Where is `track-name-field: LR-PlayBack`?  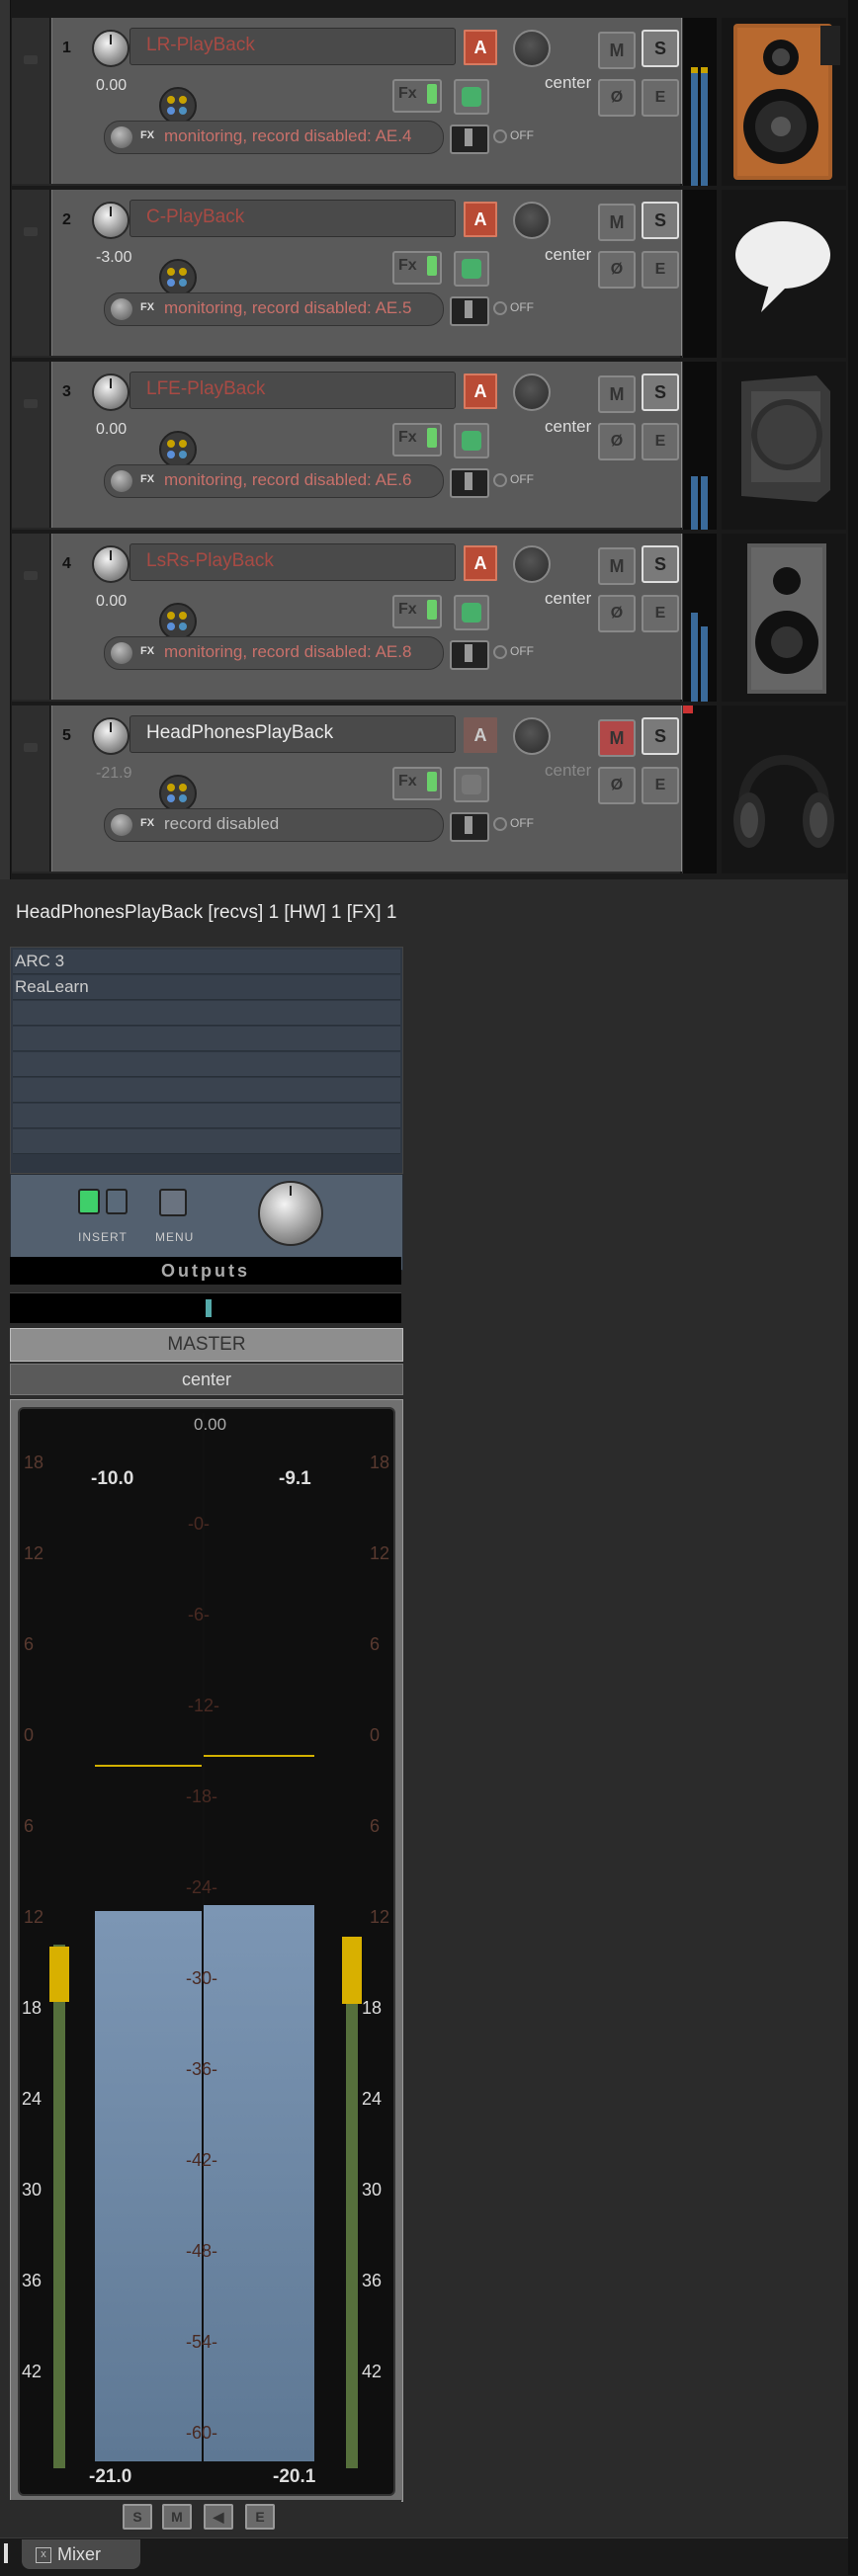
track-name-field: LR-PlayBack is located at coordinates (292, 46).